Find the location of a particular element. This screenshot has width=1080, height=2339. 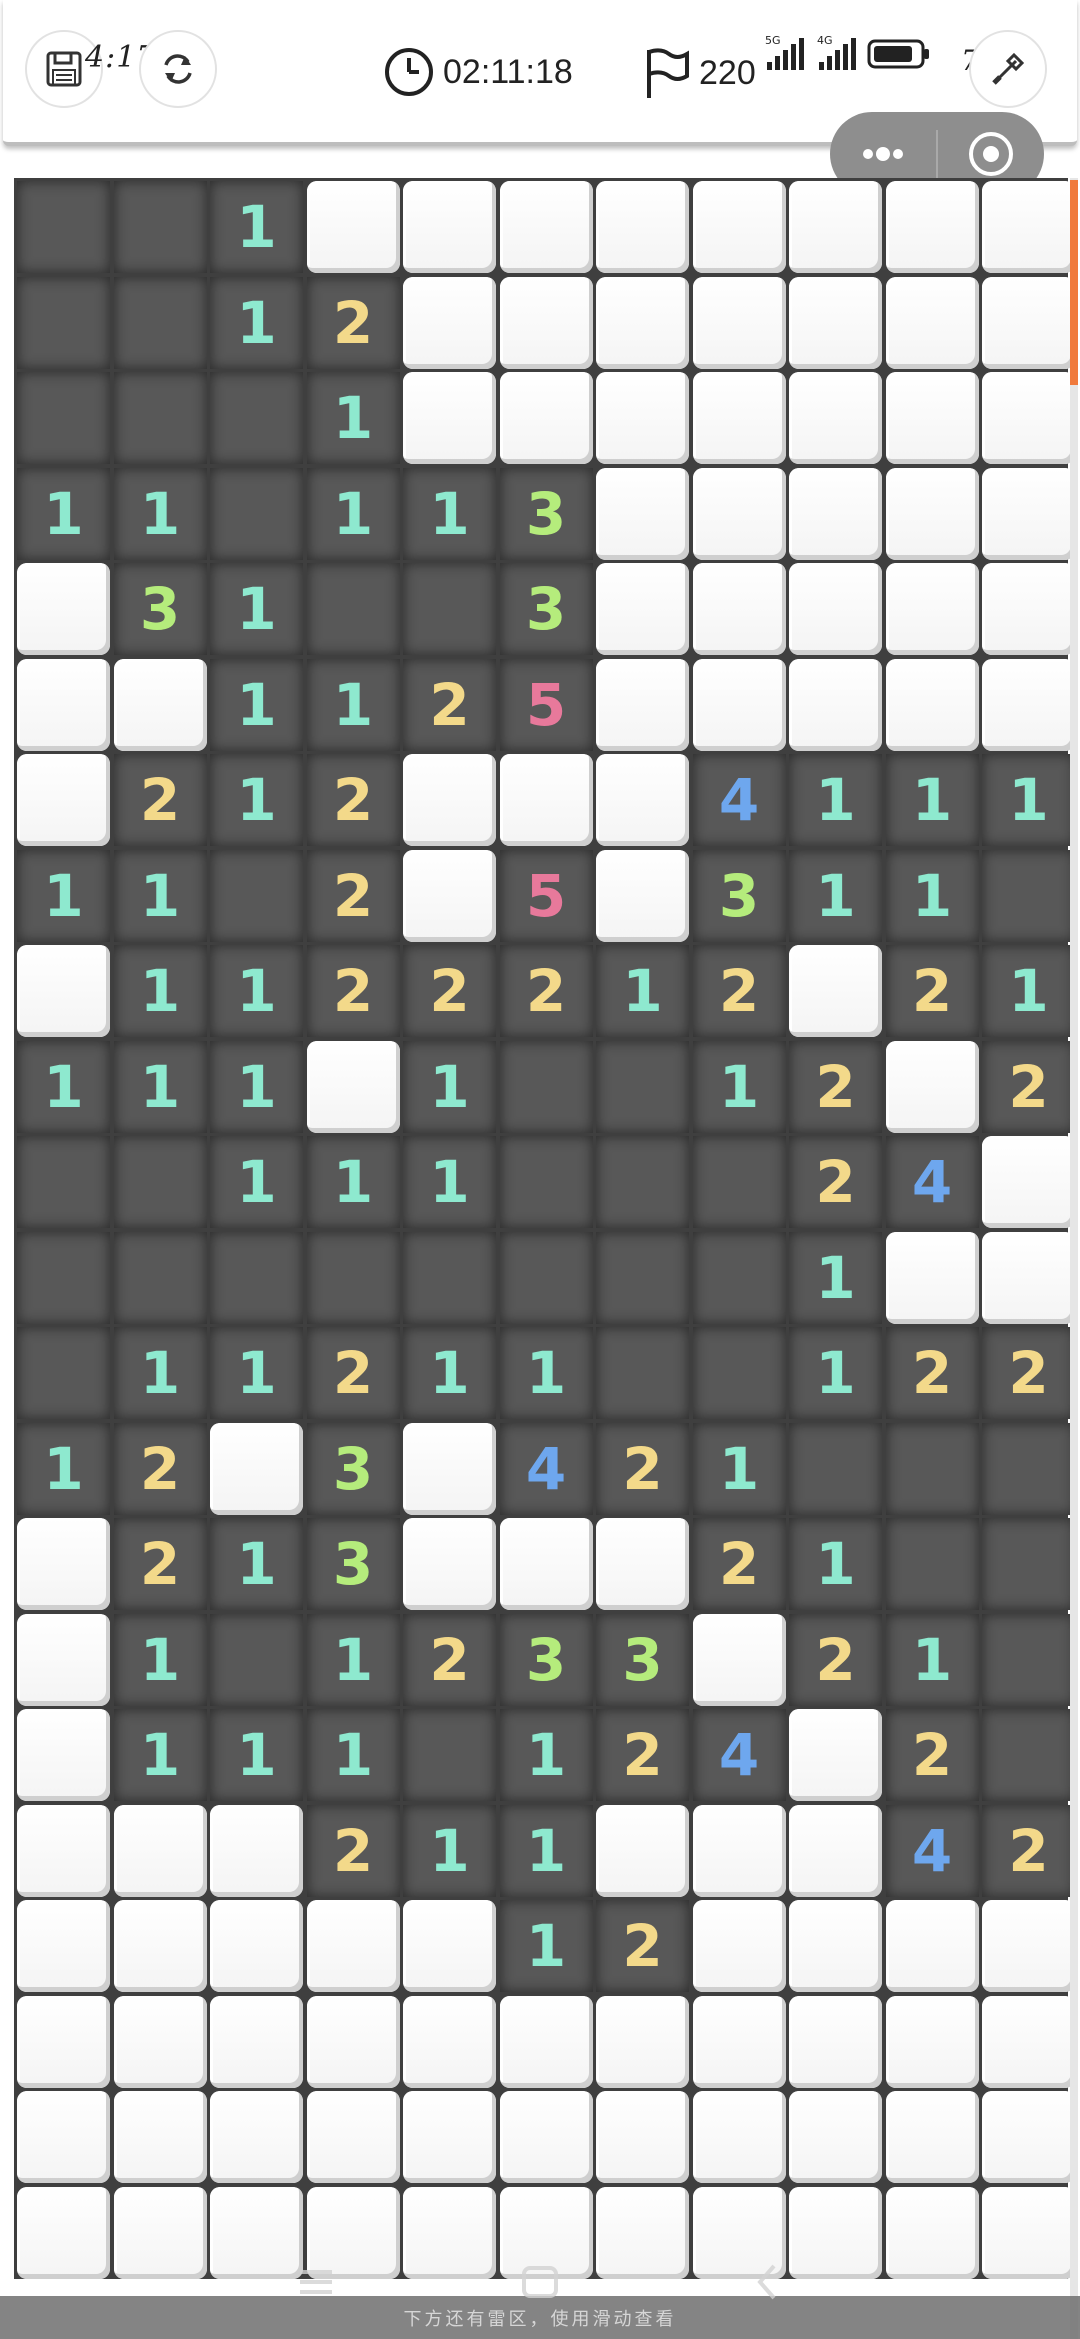

number-tile: 5 is located at coordinates (546, 895).